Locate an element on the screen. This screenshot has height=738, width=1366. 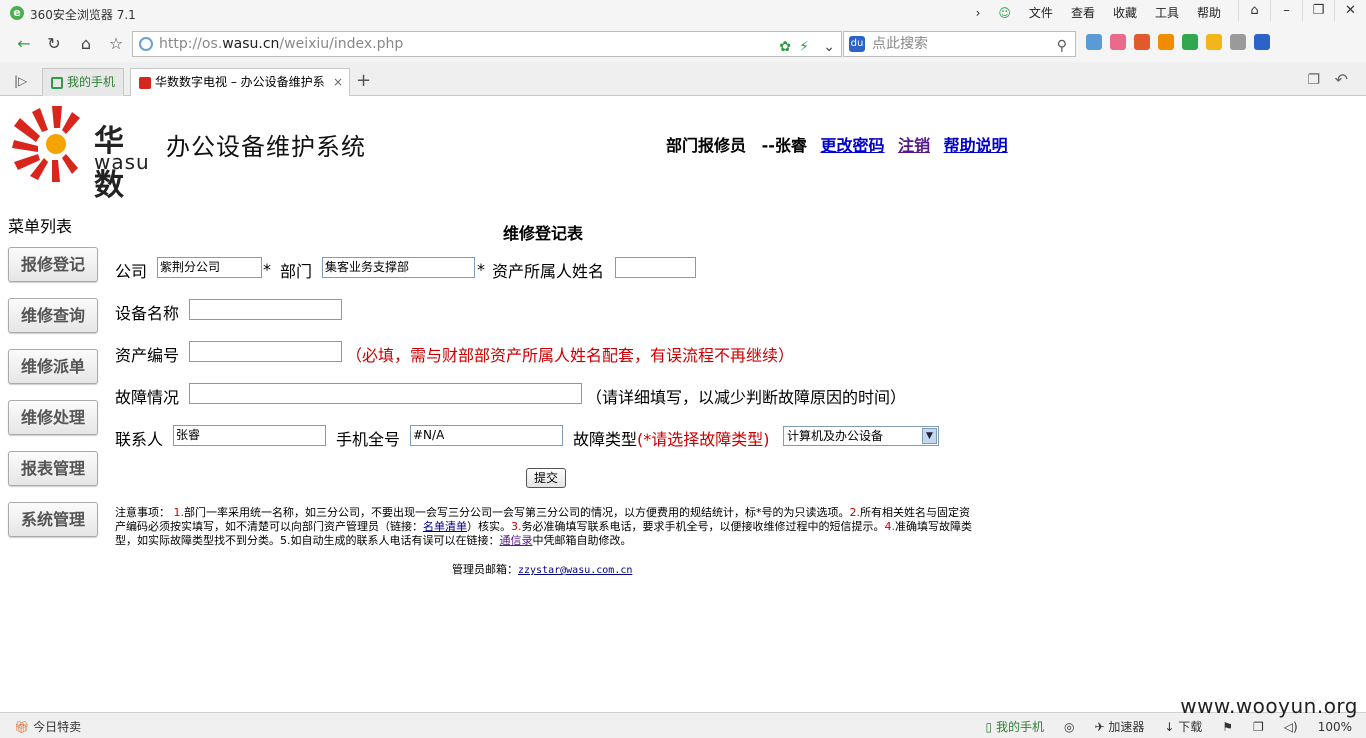
notes-prefix: 注意事项： is located at coordinates (142, 512).